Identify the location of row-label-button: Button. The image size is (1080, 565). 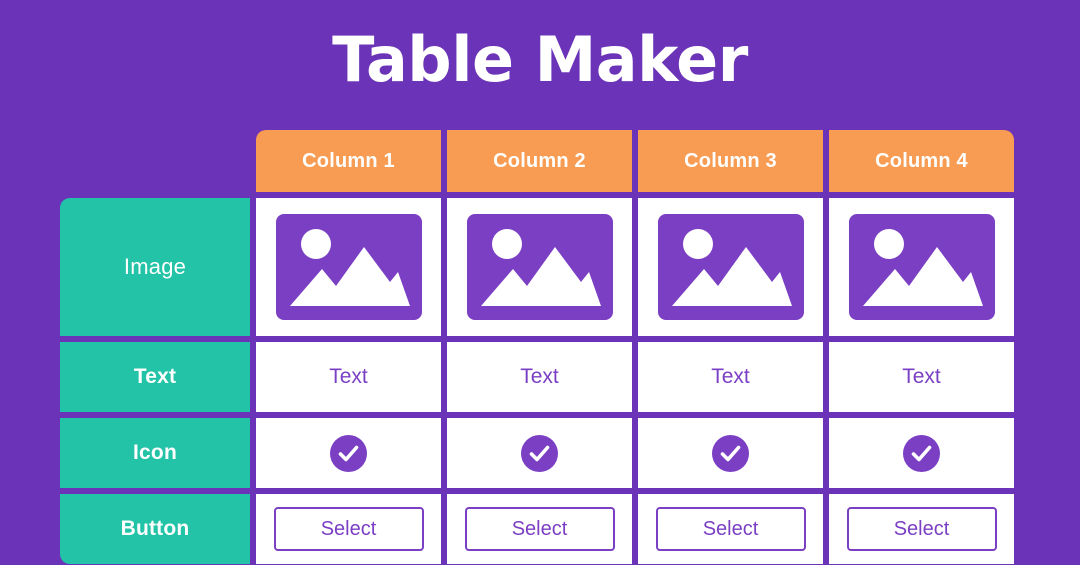
(155, 529).